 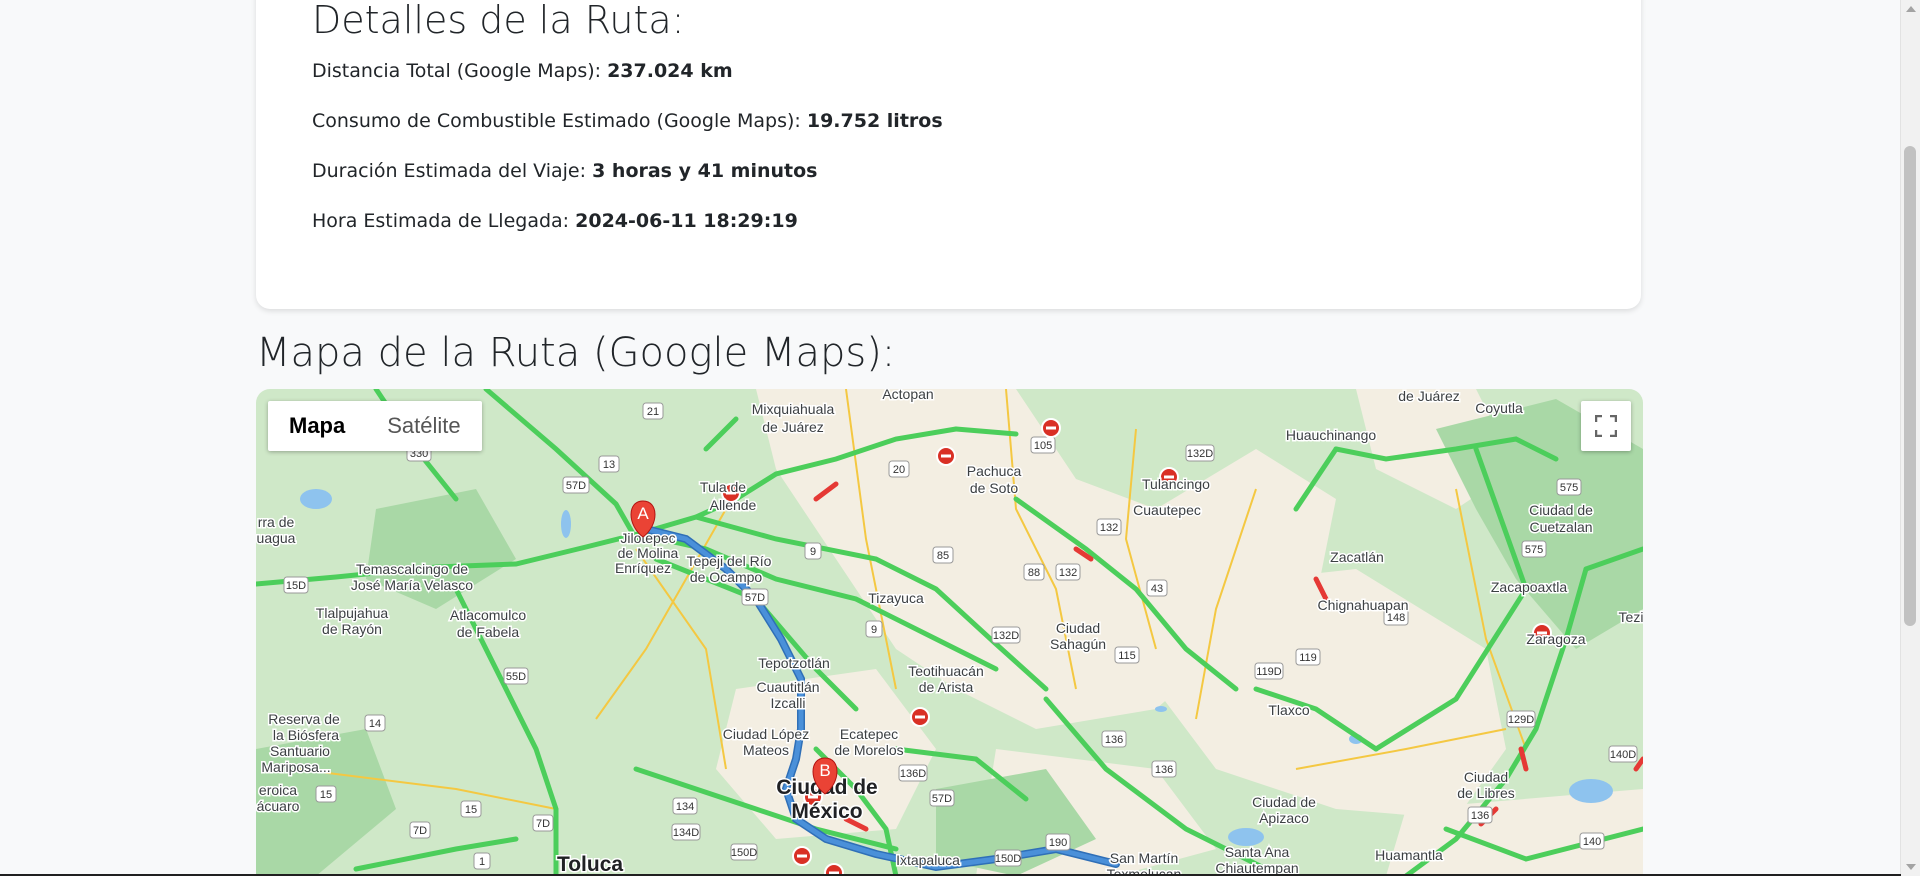 I want to click on place-label: de Molina, so click(x=648, y=553).